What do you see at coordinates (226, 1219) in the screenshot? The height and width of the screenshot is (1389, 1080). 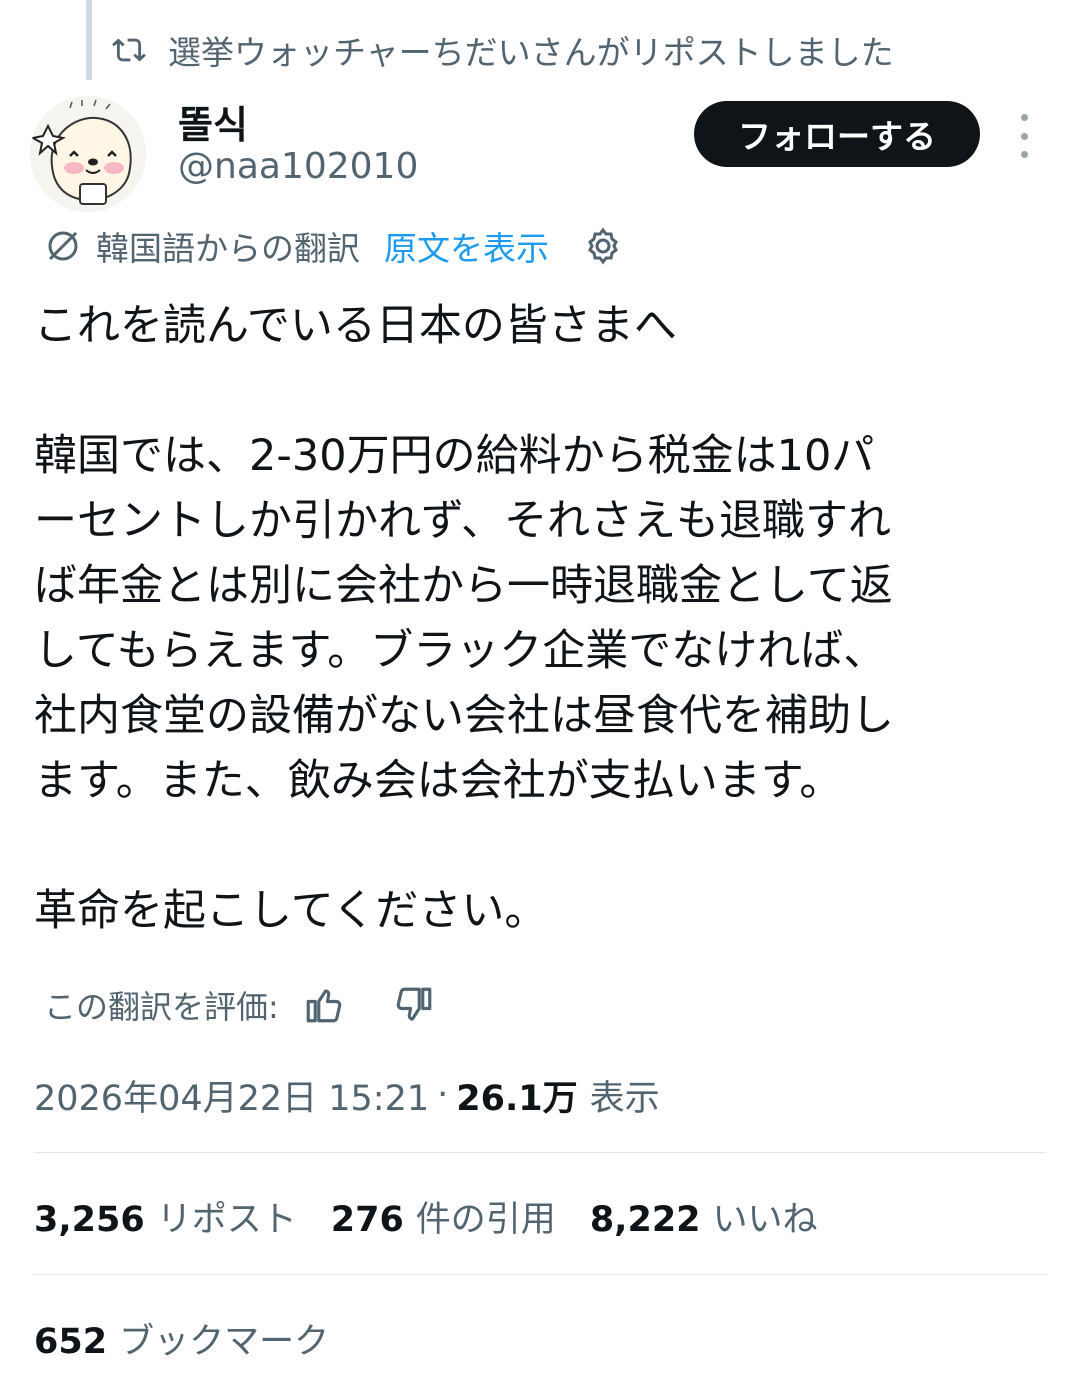 I see `reposts-label: リポスト` at bounding box center [226, 1219].